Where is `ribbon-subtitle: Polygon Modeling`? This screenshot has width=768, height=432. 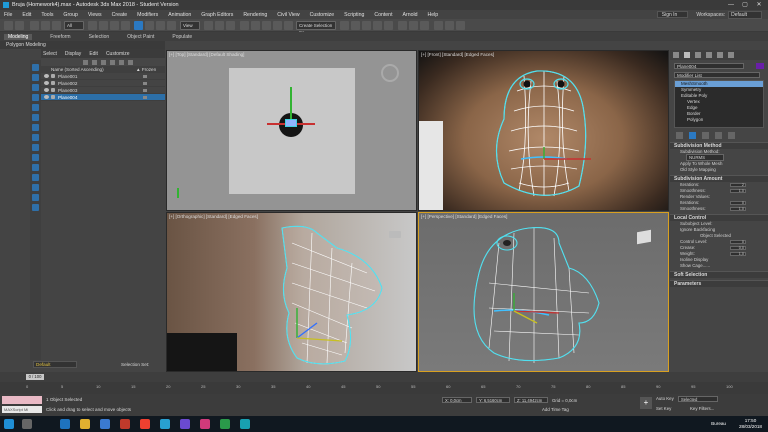 ribbon-subtitle: Polygon Modeling is located at coordinates (82, 45).